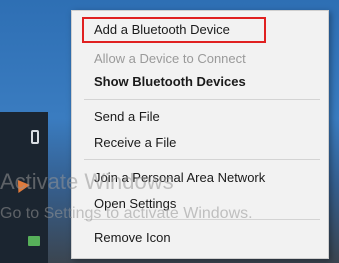 The height and width of the screenshot is (263, 339). Describe the element at coordinates (35, 137) in the screenshot. I see `phone-icon` at that location.